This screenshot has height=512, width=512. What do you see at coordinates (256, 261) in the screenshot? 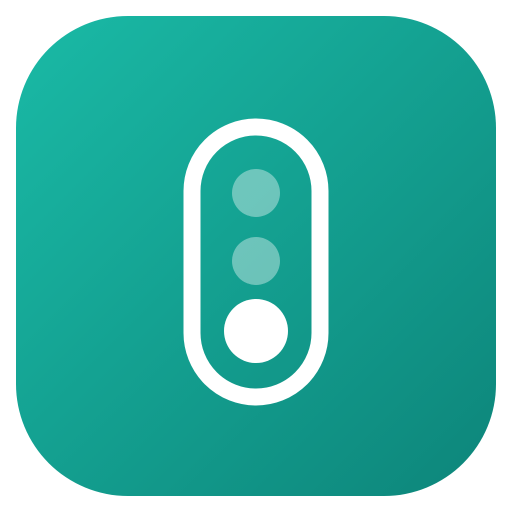
I see `middle-light` at bounding box center [256, 261].